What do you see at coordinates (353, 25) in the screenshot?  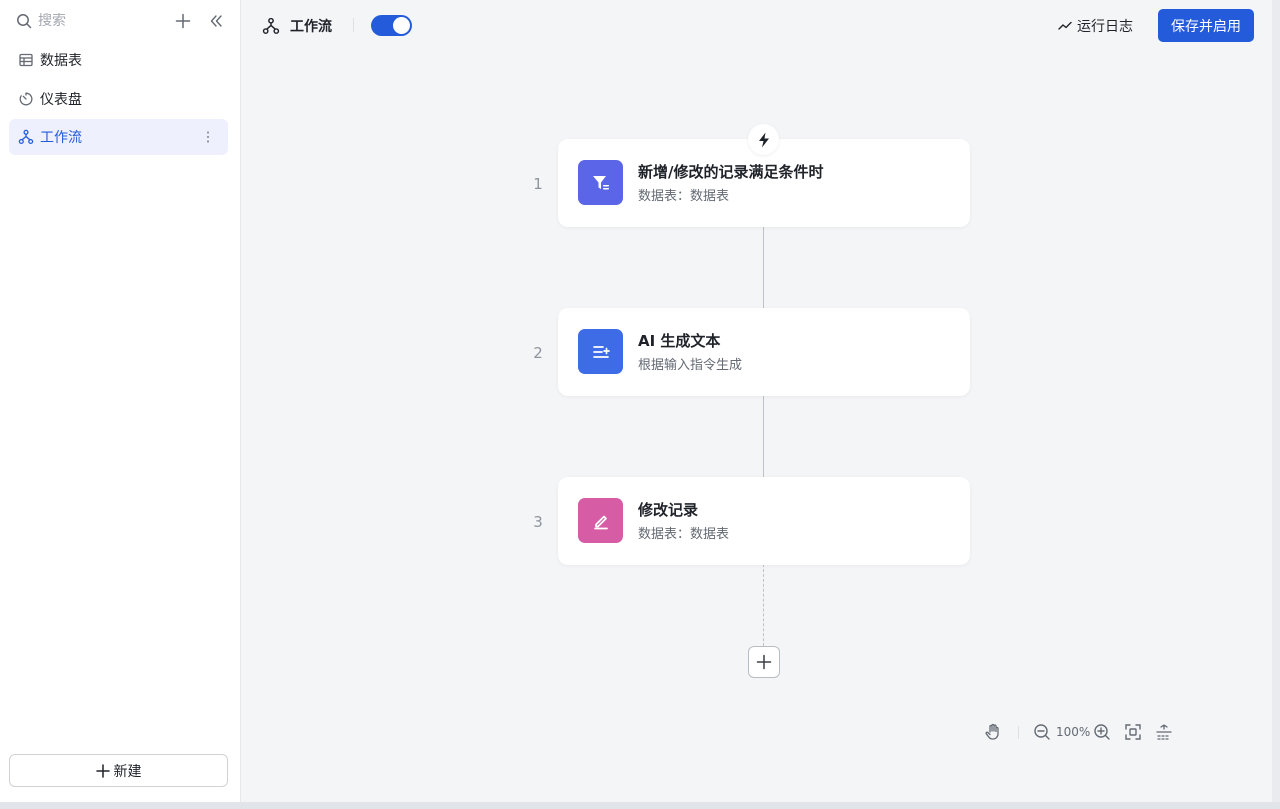 I see `header-divider` at bounding box center [353, 25].